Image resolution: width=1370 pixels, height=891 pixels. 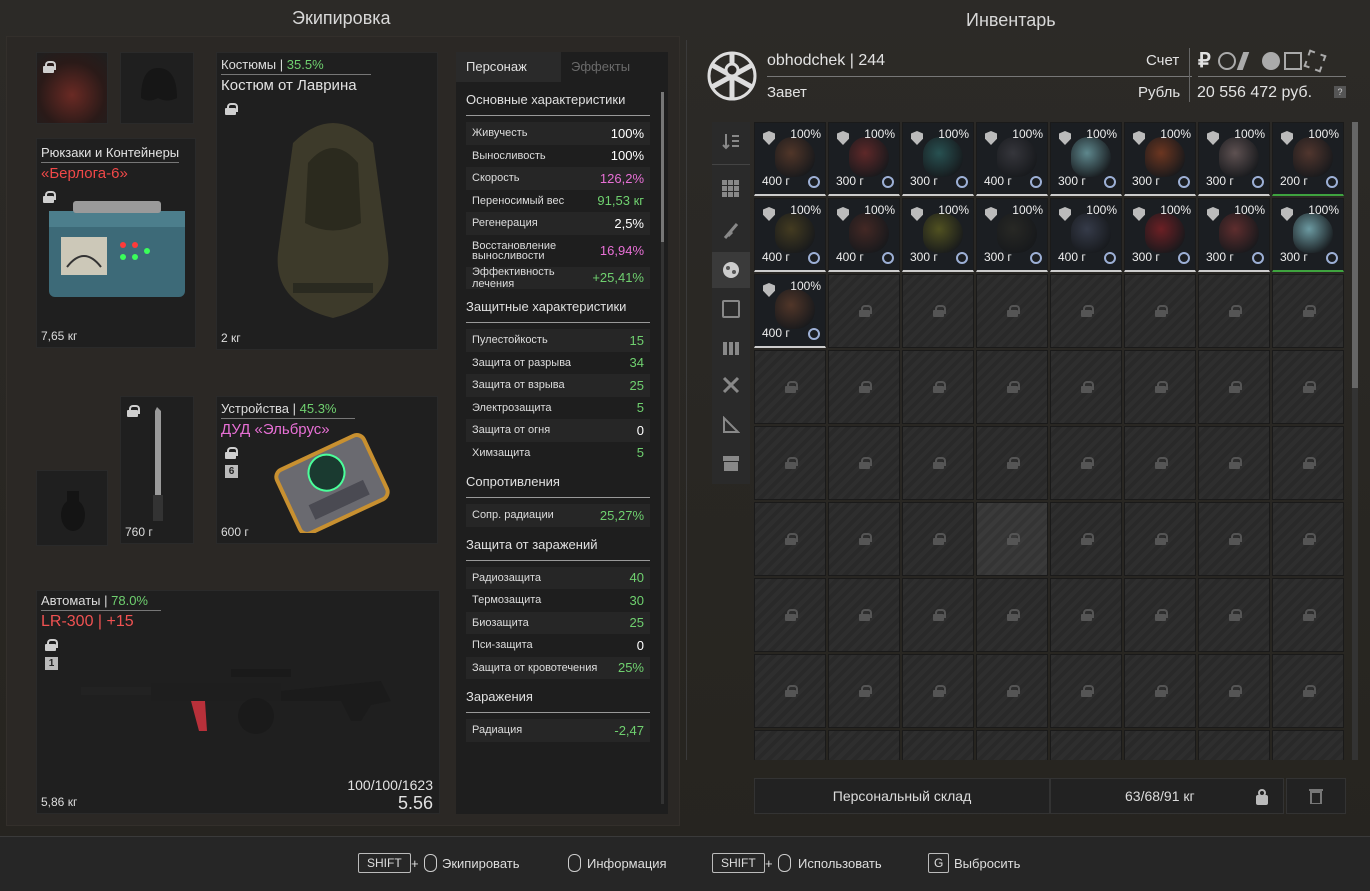 I want to click on inventory-item: 100% 200 г, so click(x=1308, y=159).